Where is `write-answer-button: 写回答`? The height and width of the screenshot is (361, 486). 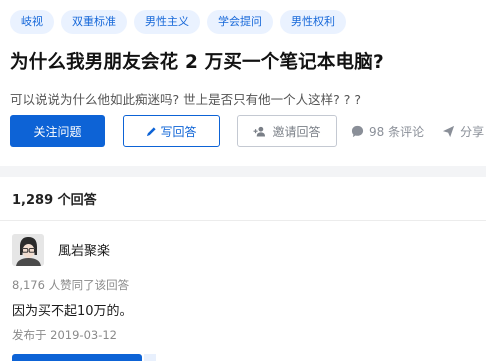
write-answer-button: 写回答 is located at coordinates (171, 131).